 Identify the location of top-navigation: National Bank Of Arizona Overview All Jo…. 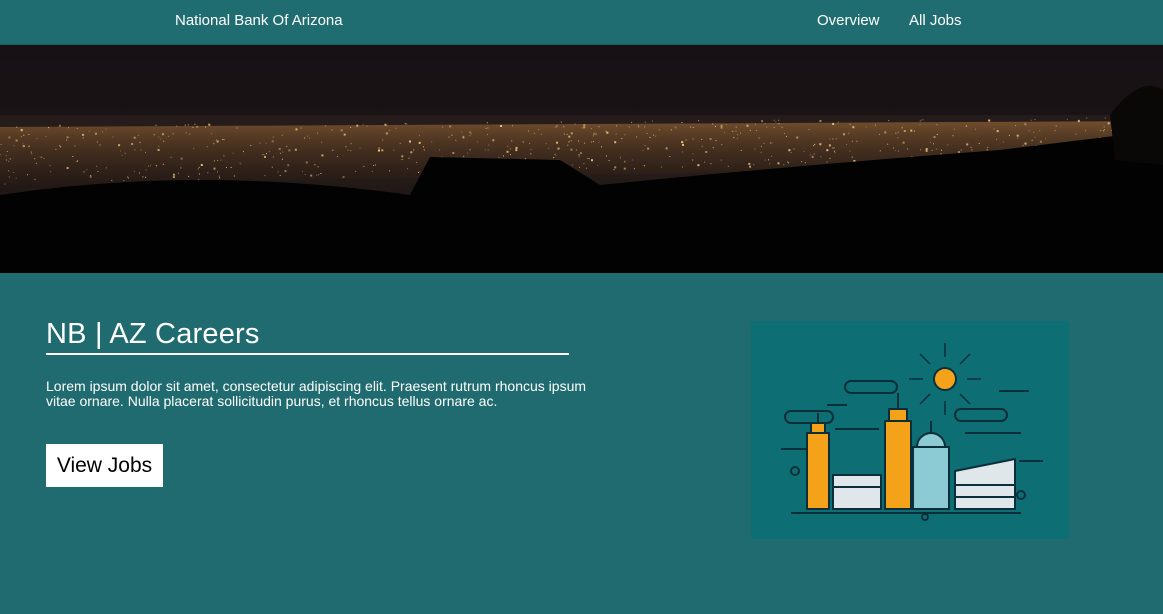
(581, 22).